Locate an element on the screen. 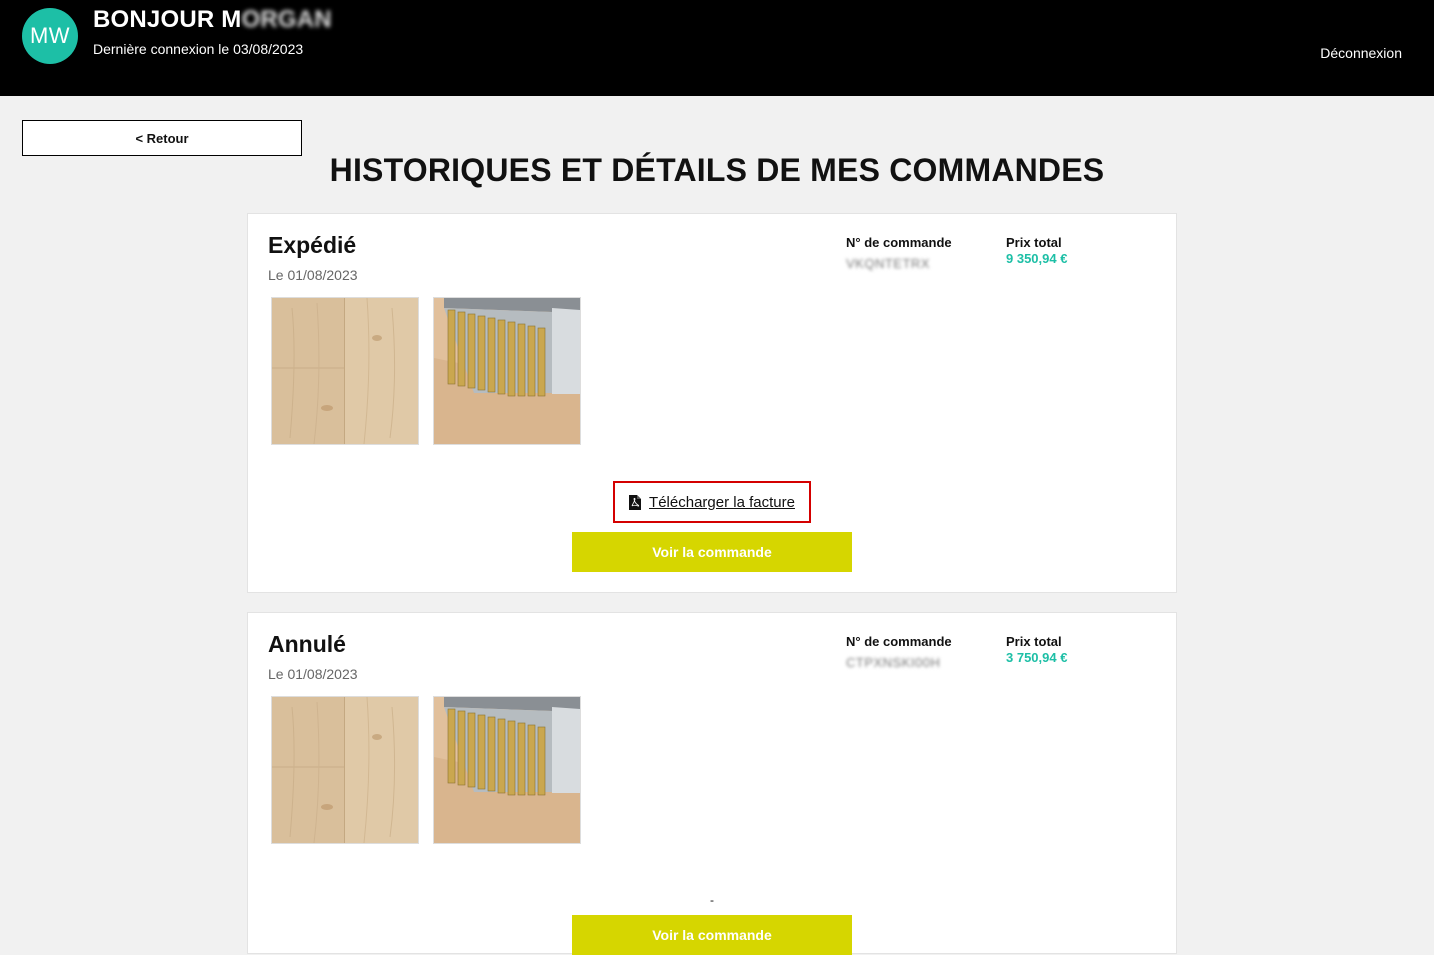  page-title: HISTORIQUES ET DÉTAILS DE MES COMMANDES is located at coordinates (717, 170).